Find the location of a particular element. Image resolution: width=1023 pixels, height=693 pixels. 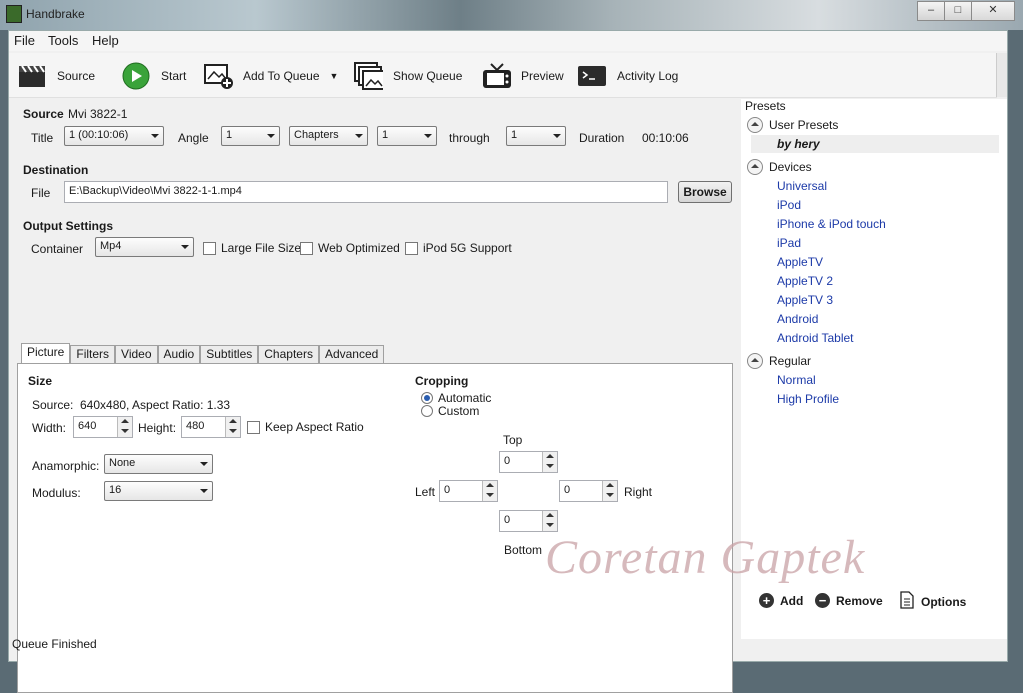

tab-subtitles: Subtitles is located at coordinates (229, 354).